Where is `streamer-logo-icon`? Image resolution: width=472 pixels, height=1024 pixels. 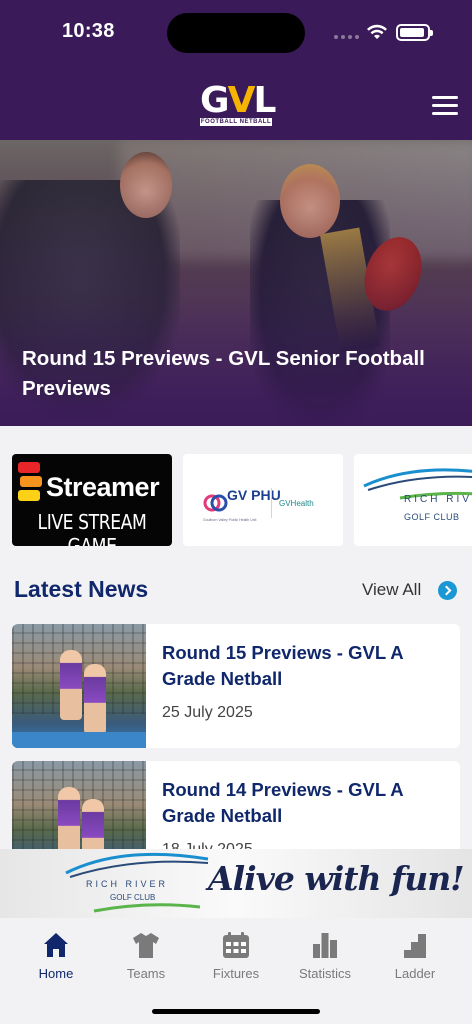 streamer-logo-icon is located at coordinates (30, 482).